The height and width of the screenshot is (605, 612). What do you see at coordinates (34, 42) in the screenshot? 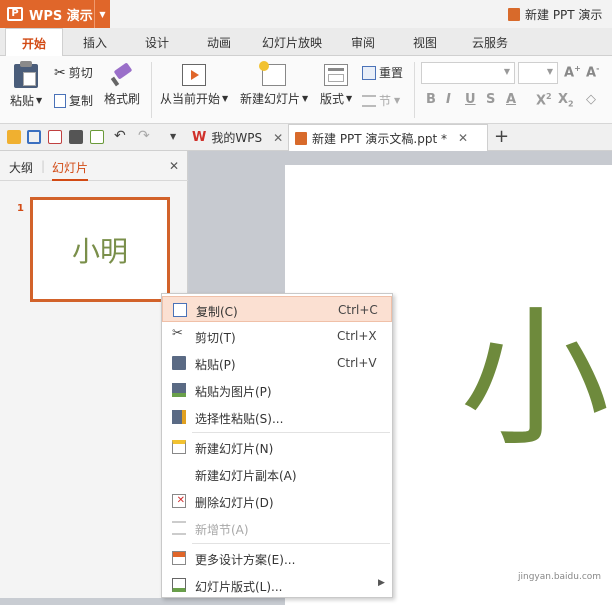
I see `tab-home: 开始` at bounding box center [34, 42].